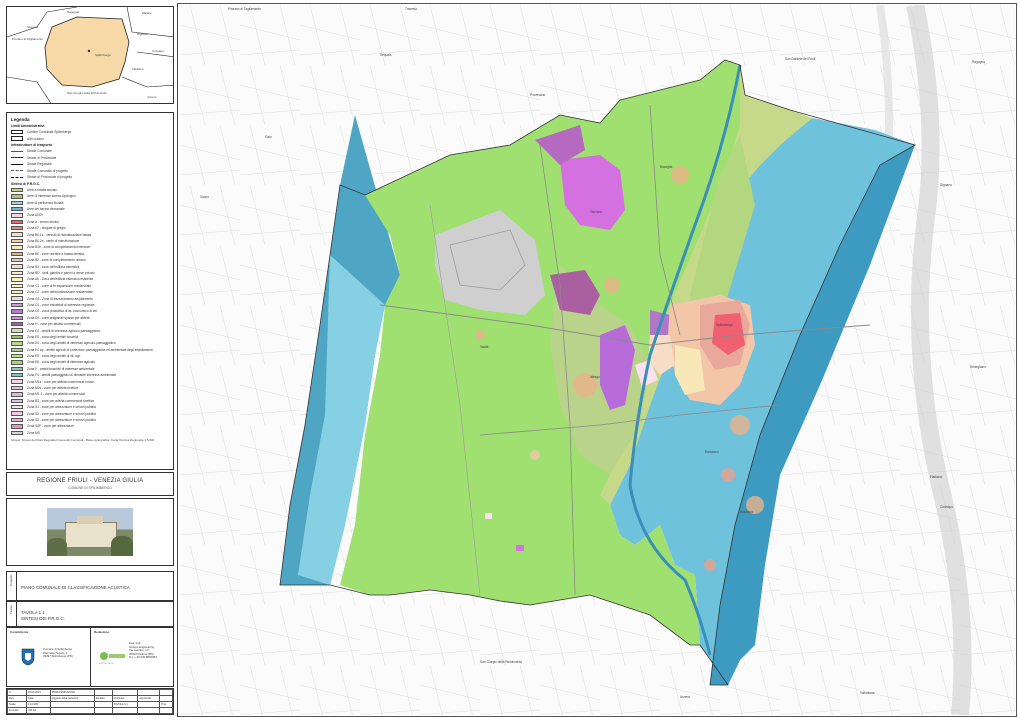  Describe the element at coordinates (54, 356) in the screenshot. I see `legend-item-label: Zona E5 - zona degli ambiti di int. agr.` at that location.